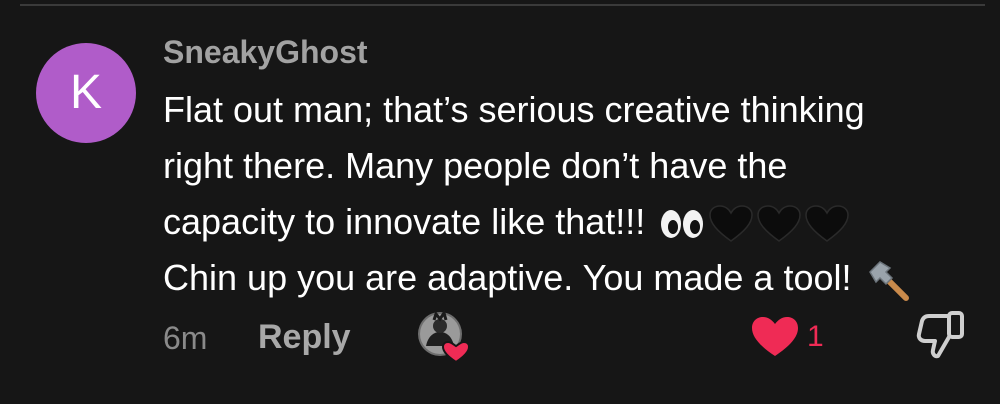  I want to click on divider, so click(502, 5).